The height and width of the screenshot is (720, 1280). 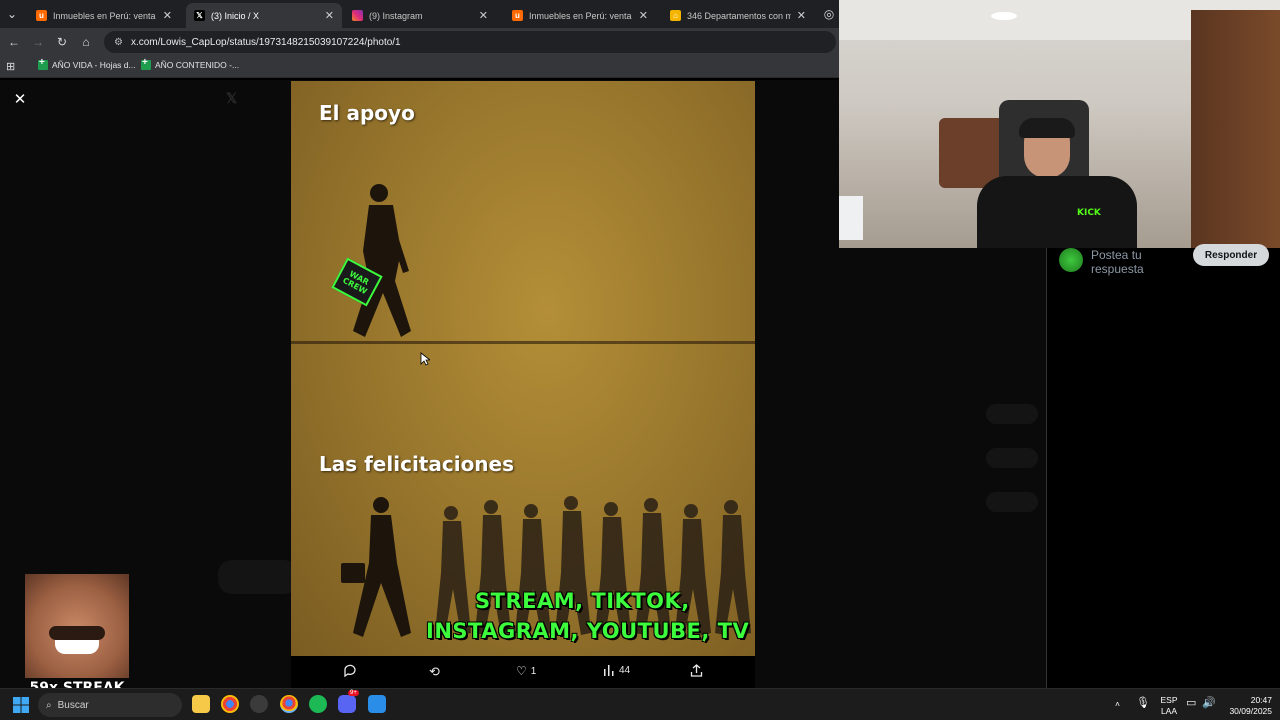 I want to click on chevron-up-icon: ˄, so click(x=1117, y=704).